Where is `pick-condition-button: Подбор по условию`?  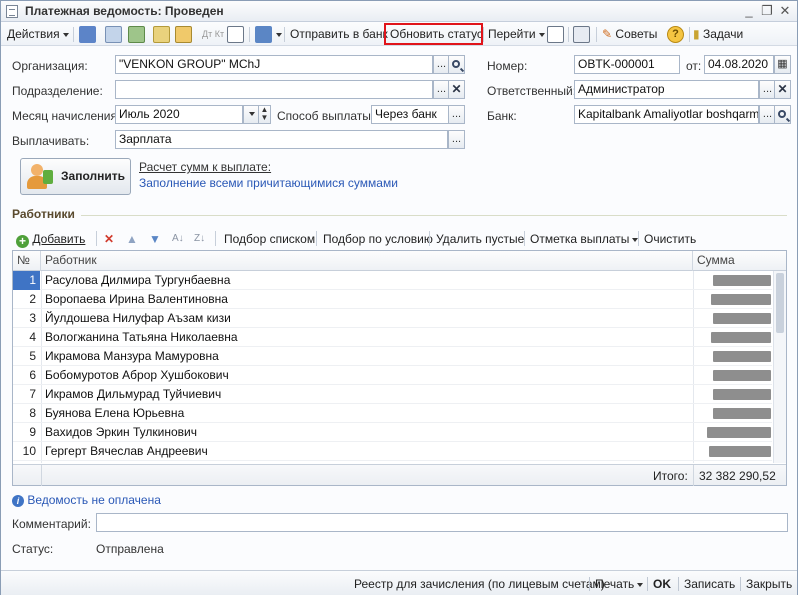 pick-condition-button: Подбор по условию is located at coordinates (378, 239).